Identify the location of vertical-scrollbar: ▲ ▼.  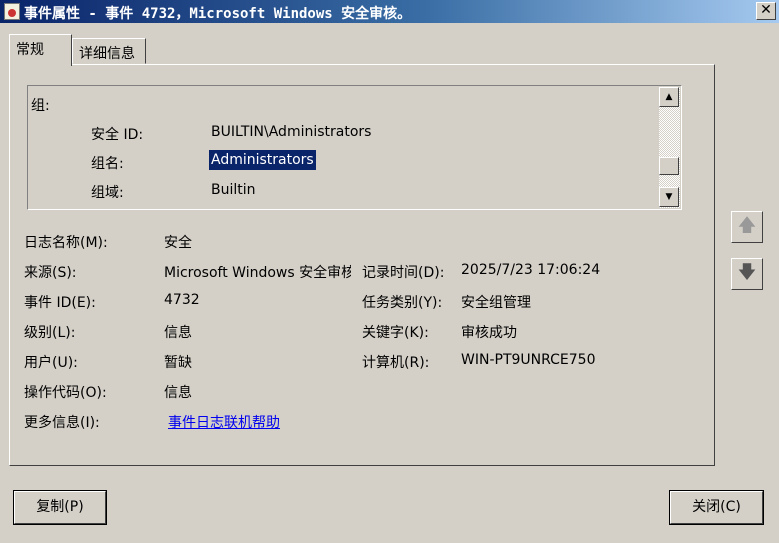
(669, 147).